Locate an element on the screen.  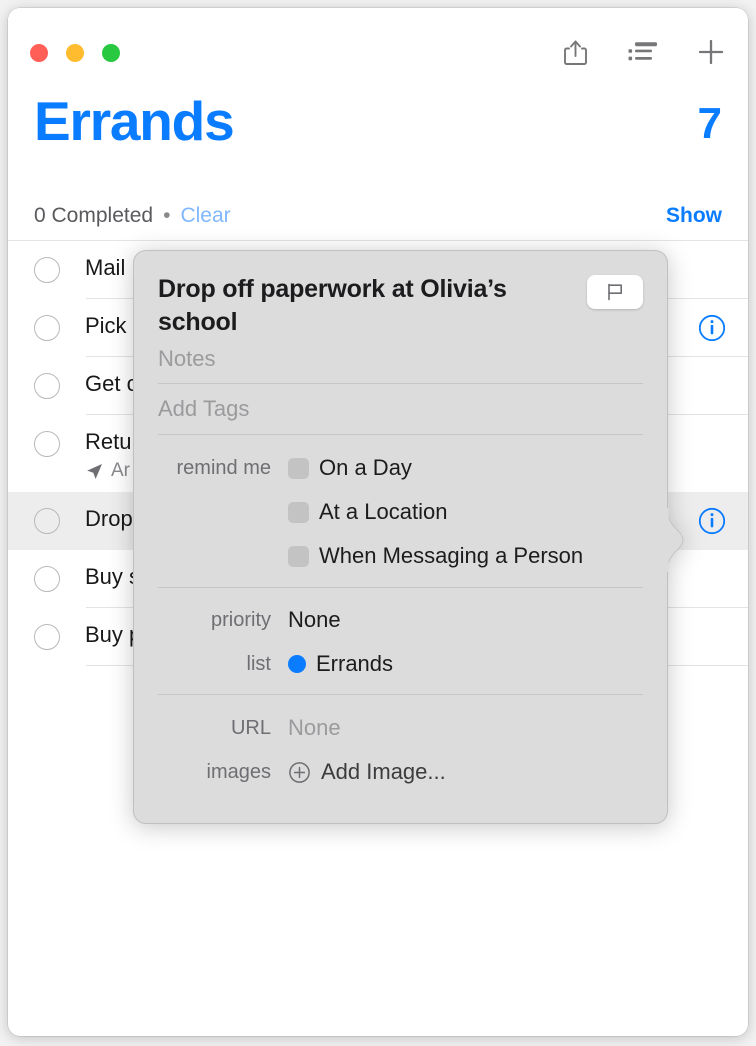
checkbox-when-messaging is located at coordinates (298, 556).